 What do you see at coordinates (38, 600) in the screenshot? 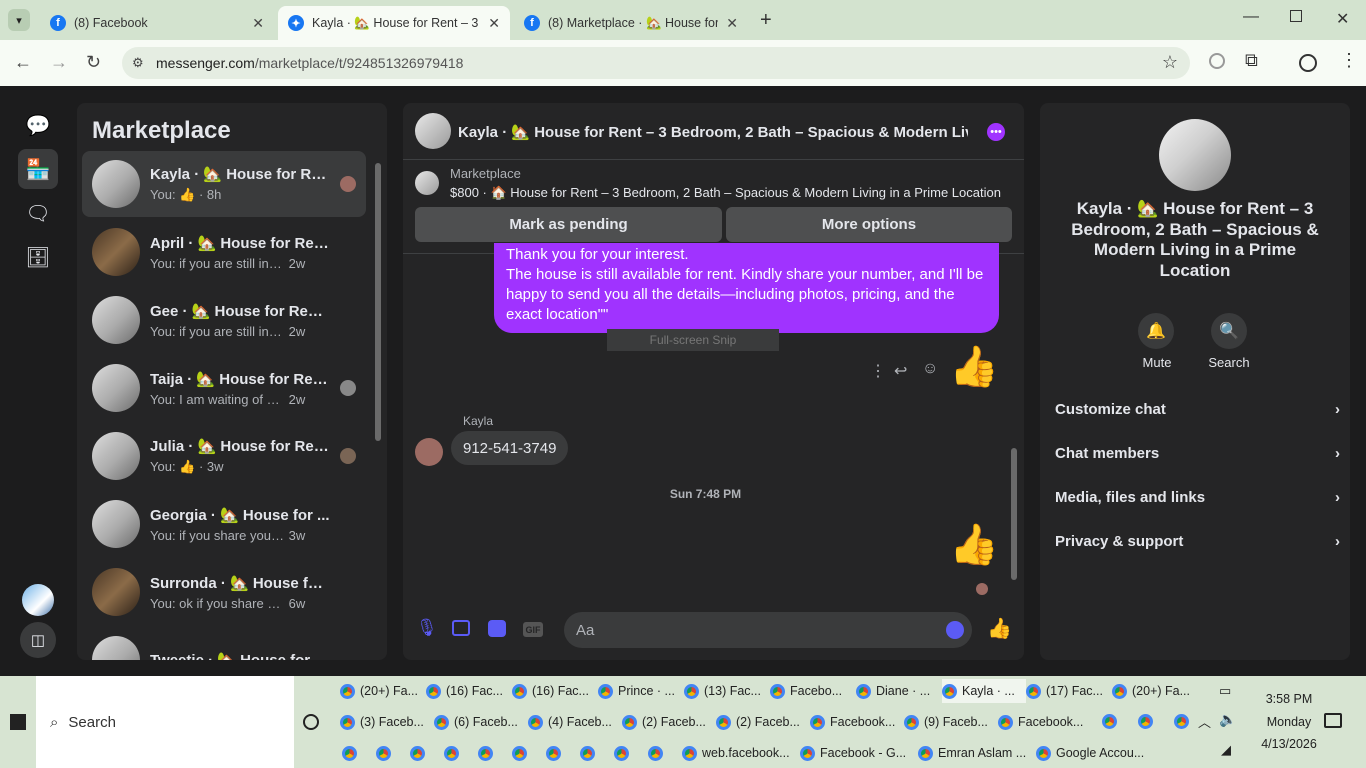
I see `user-avatar` at bounding box center [38, 600].